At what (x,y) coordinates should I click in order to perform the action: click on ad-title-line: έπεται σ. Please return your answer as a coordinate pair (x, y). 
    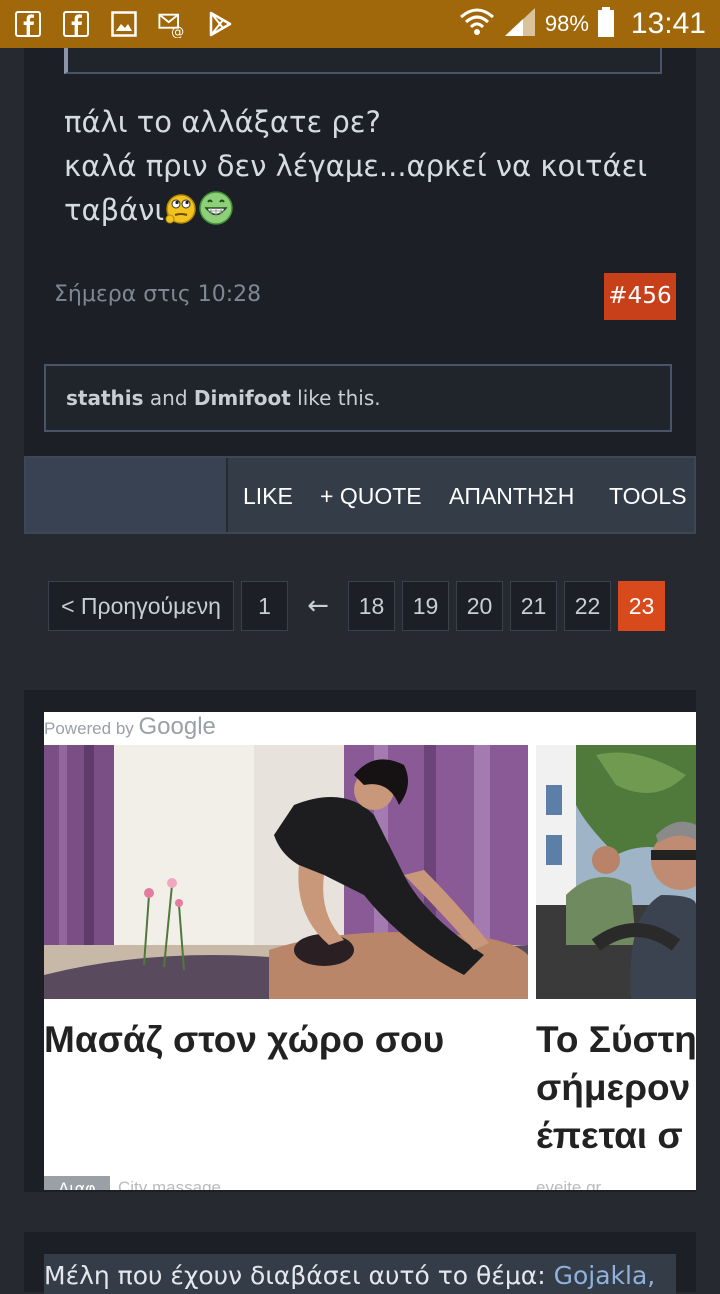
    Looking at the image, I should click on (609, 1135).